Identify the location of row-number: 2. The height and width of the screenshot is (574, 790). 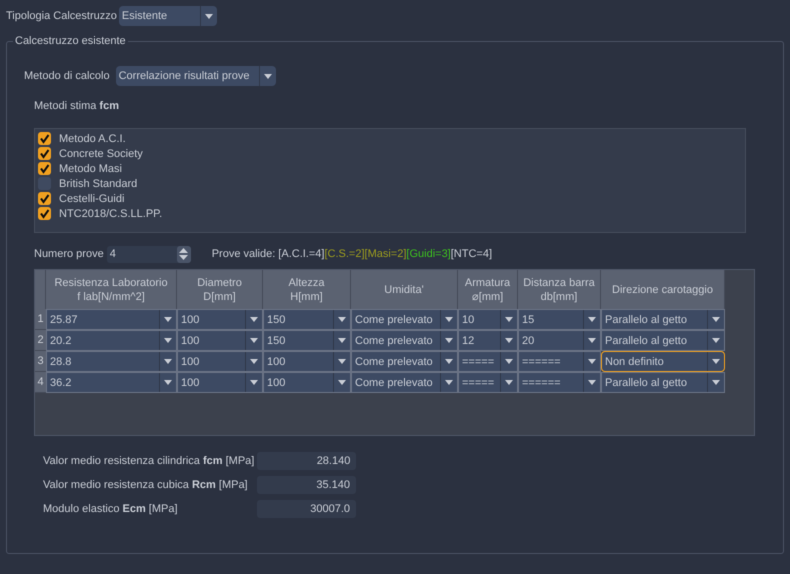
(40, 340).